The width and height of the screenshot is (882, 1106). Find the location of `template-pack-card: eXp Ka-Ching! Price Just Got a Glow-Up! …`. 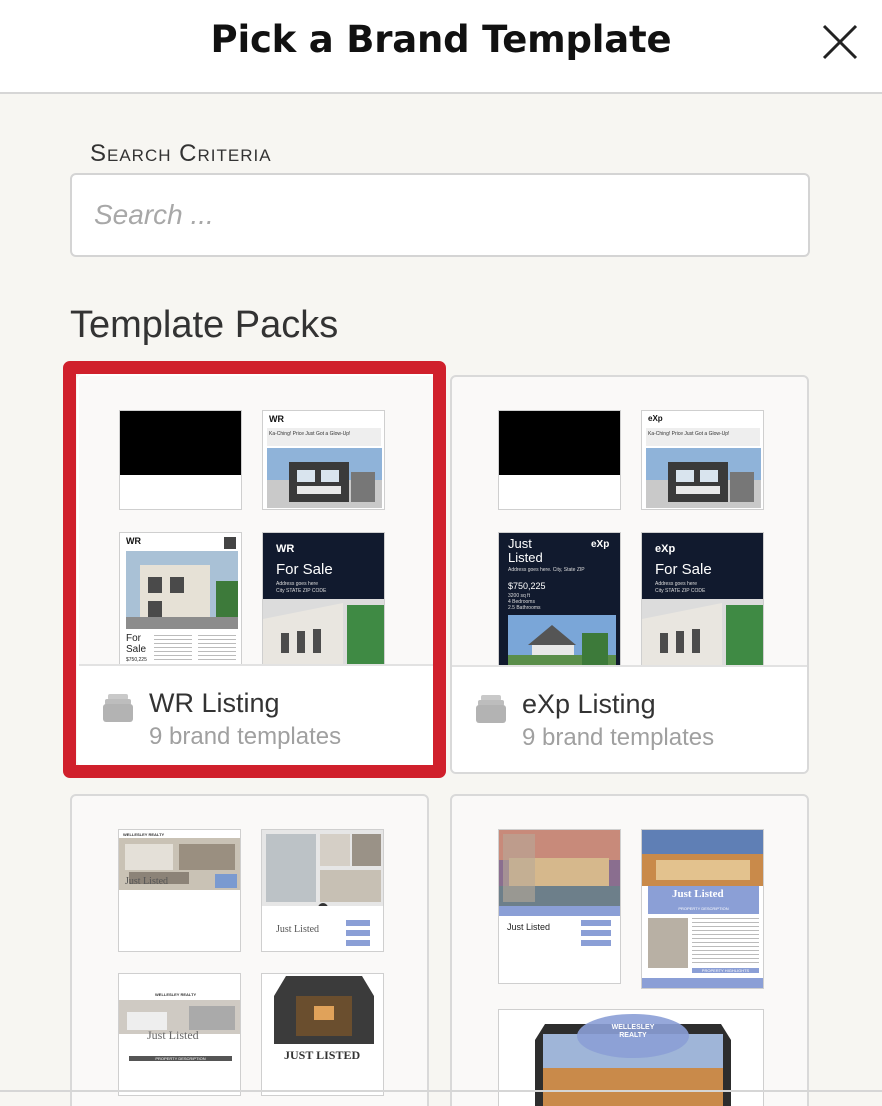

template-pack-card: eXp Ka-Ching! Price Just Got a Glow-Up! … is located at coordinates (629, 574).